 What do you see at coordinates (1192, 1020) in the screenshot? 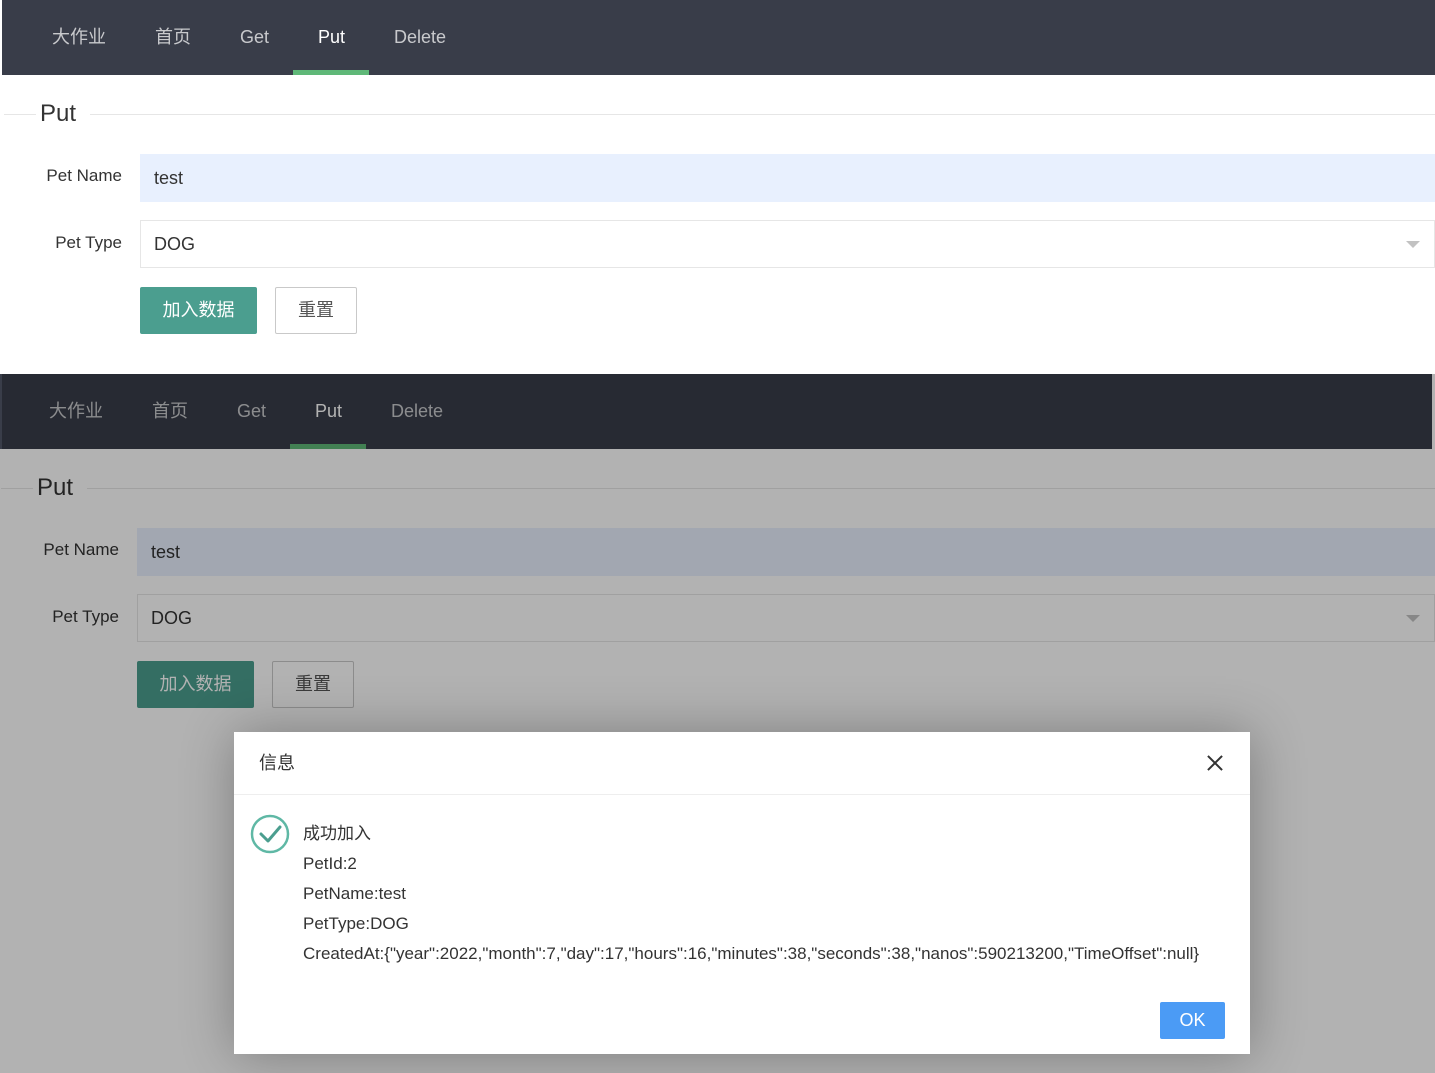
I see `ok-button: OK` at bounding box center [1192, 1020].